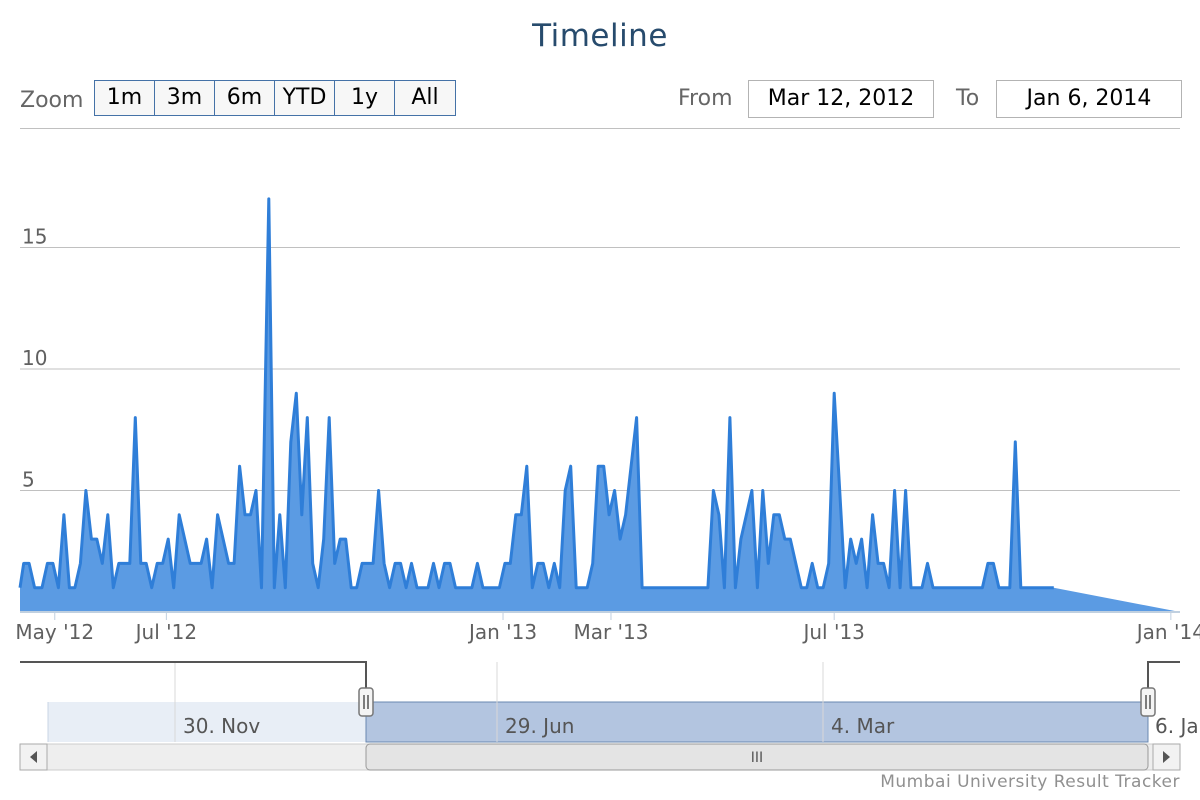 The width and height of the screenshot is (1200, 800). Describe the element at coordinates (832, 632) in the screenshot. I see `x-tick-label: Jul '13` at that location.